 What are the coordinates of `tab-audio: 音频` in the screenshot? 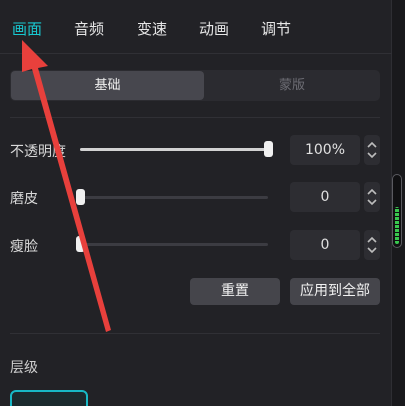 It's located at (89, 28).